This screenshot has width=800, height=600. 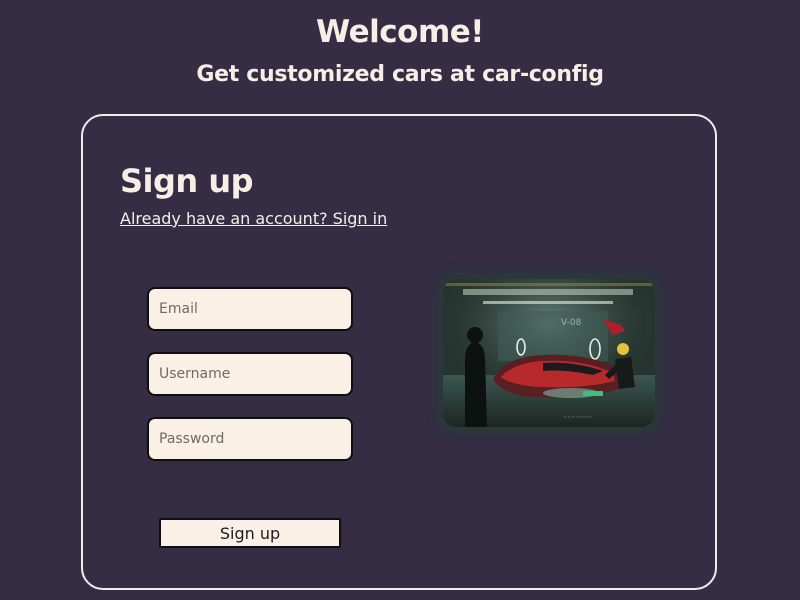 What do you see at coordinates (571, 323) in the screenshot?
I see `svg-text: V-08` at bounding box center [571, 323].